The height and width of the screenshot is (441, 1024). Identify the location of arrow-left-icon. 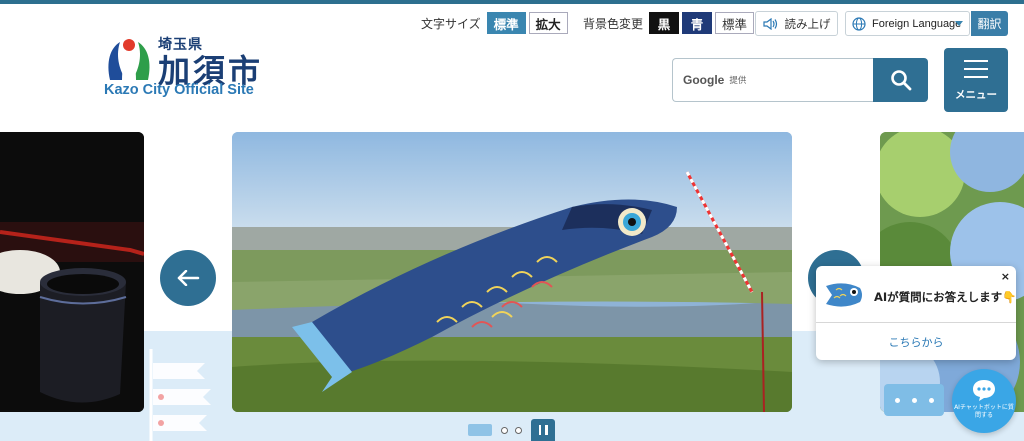
(188, 278).